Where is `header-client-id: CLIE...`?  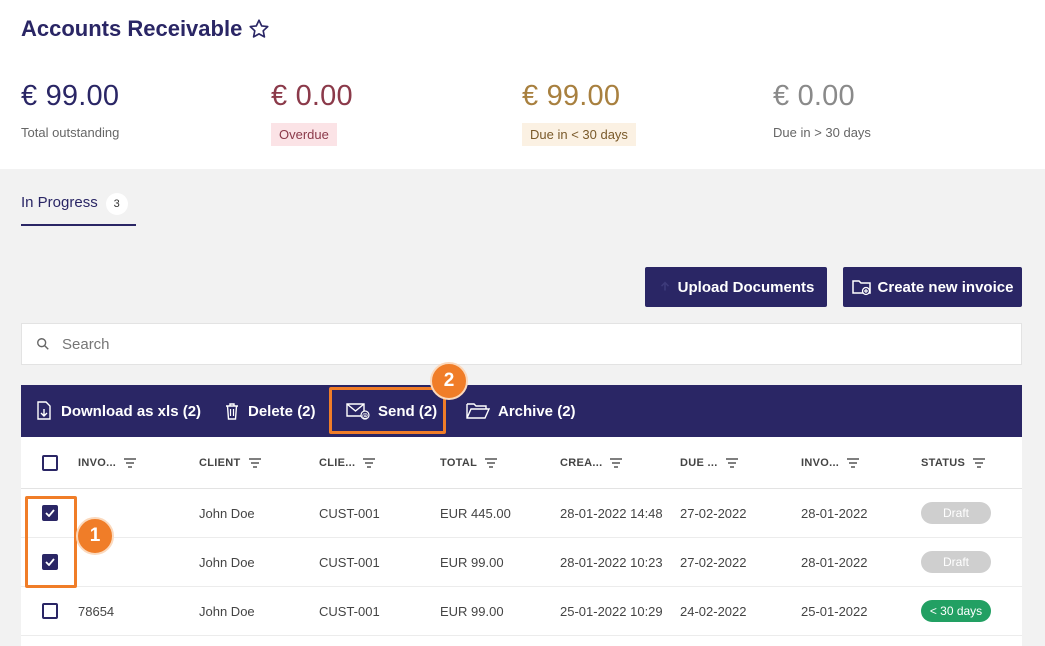 header-client-id: CLIE... is located at coordinates (347, 462).